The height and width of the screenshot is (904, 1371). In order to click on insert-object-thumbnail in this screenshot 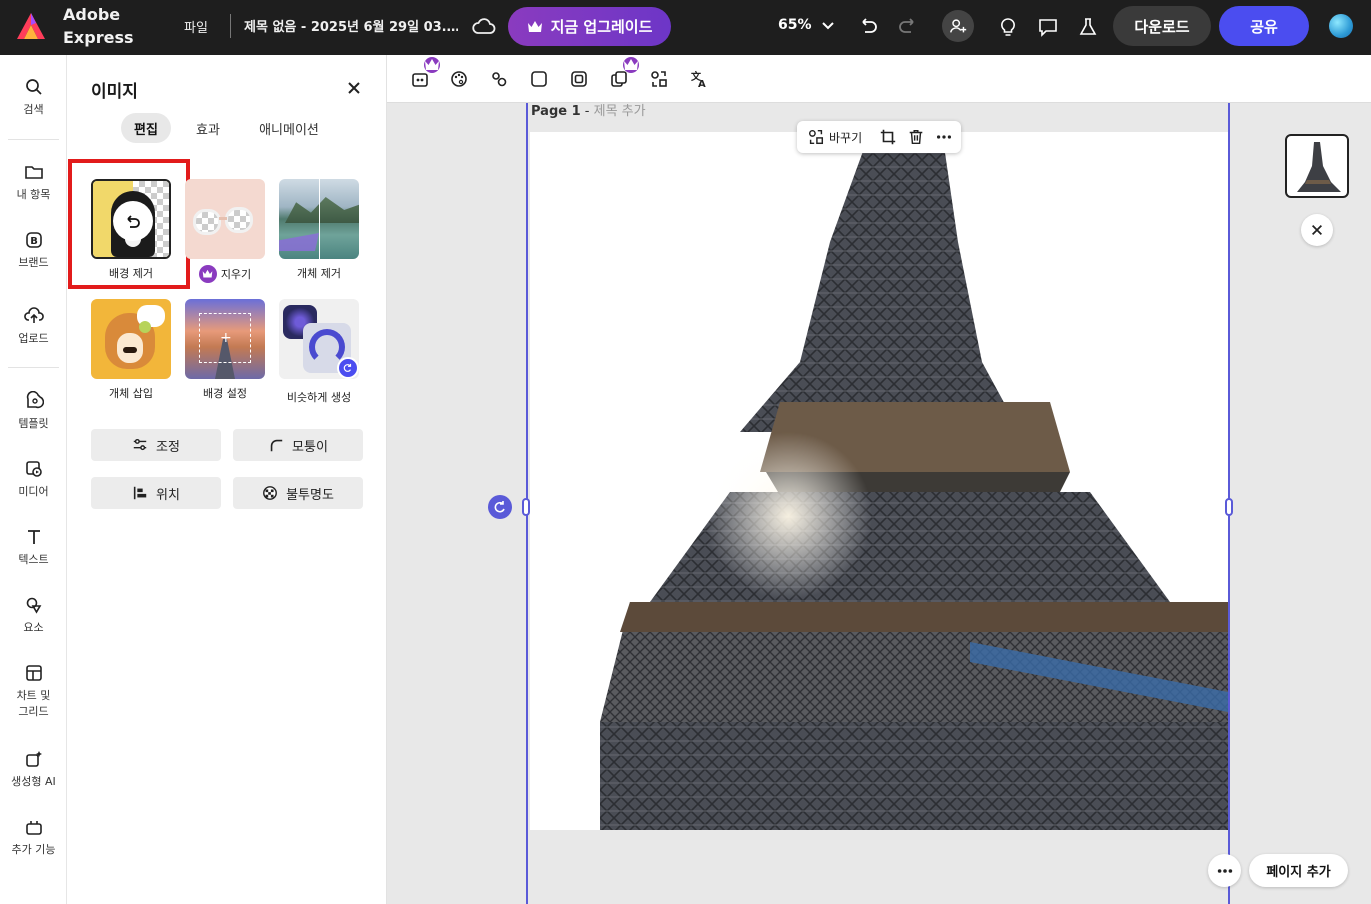, I will do `click(131, 339)`.